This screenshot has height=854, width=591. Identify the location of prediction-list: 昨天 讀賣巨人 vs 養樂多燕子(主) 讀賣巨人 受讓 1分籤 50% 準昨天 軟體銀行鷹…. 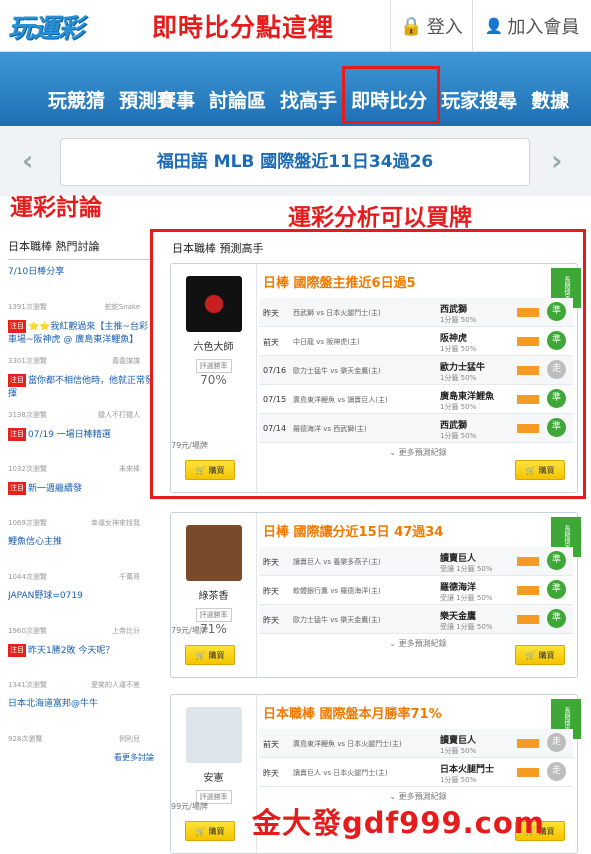
(416, 590).